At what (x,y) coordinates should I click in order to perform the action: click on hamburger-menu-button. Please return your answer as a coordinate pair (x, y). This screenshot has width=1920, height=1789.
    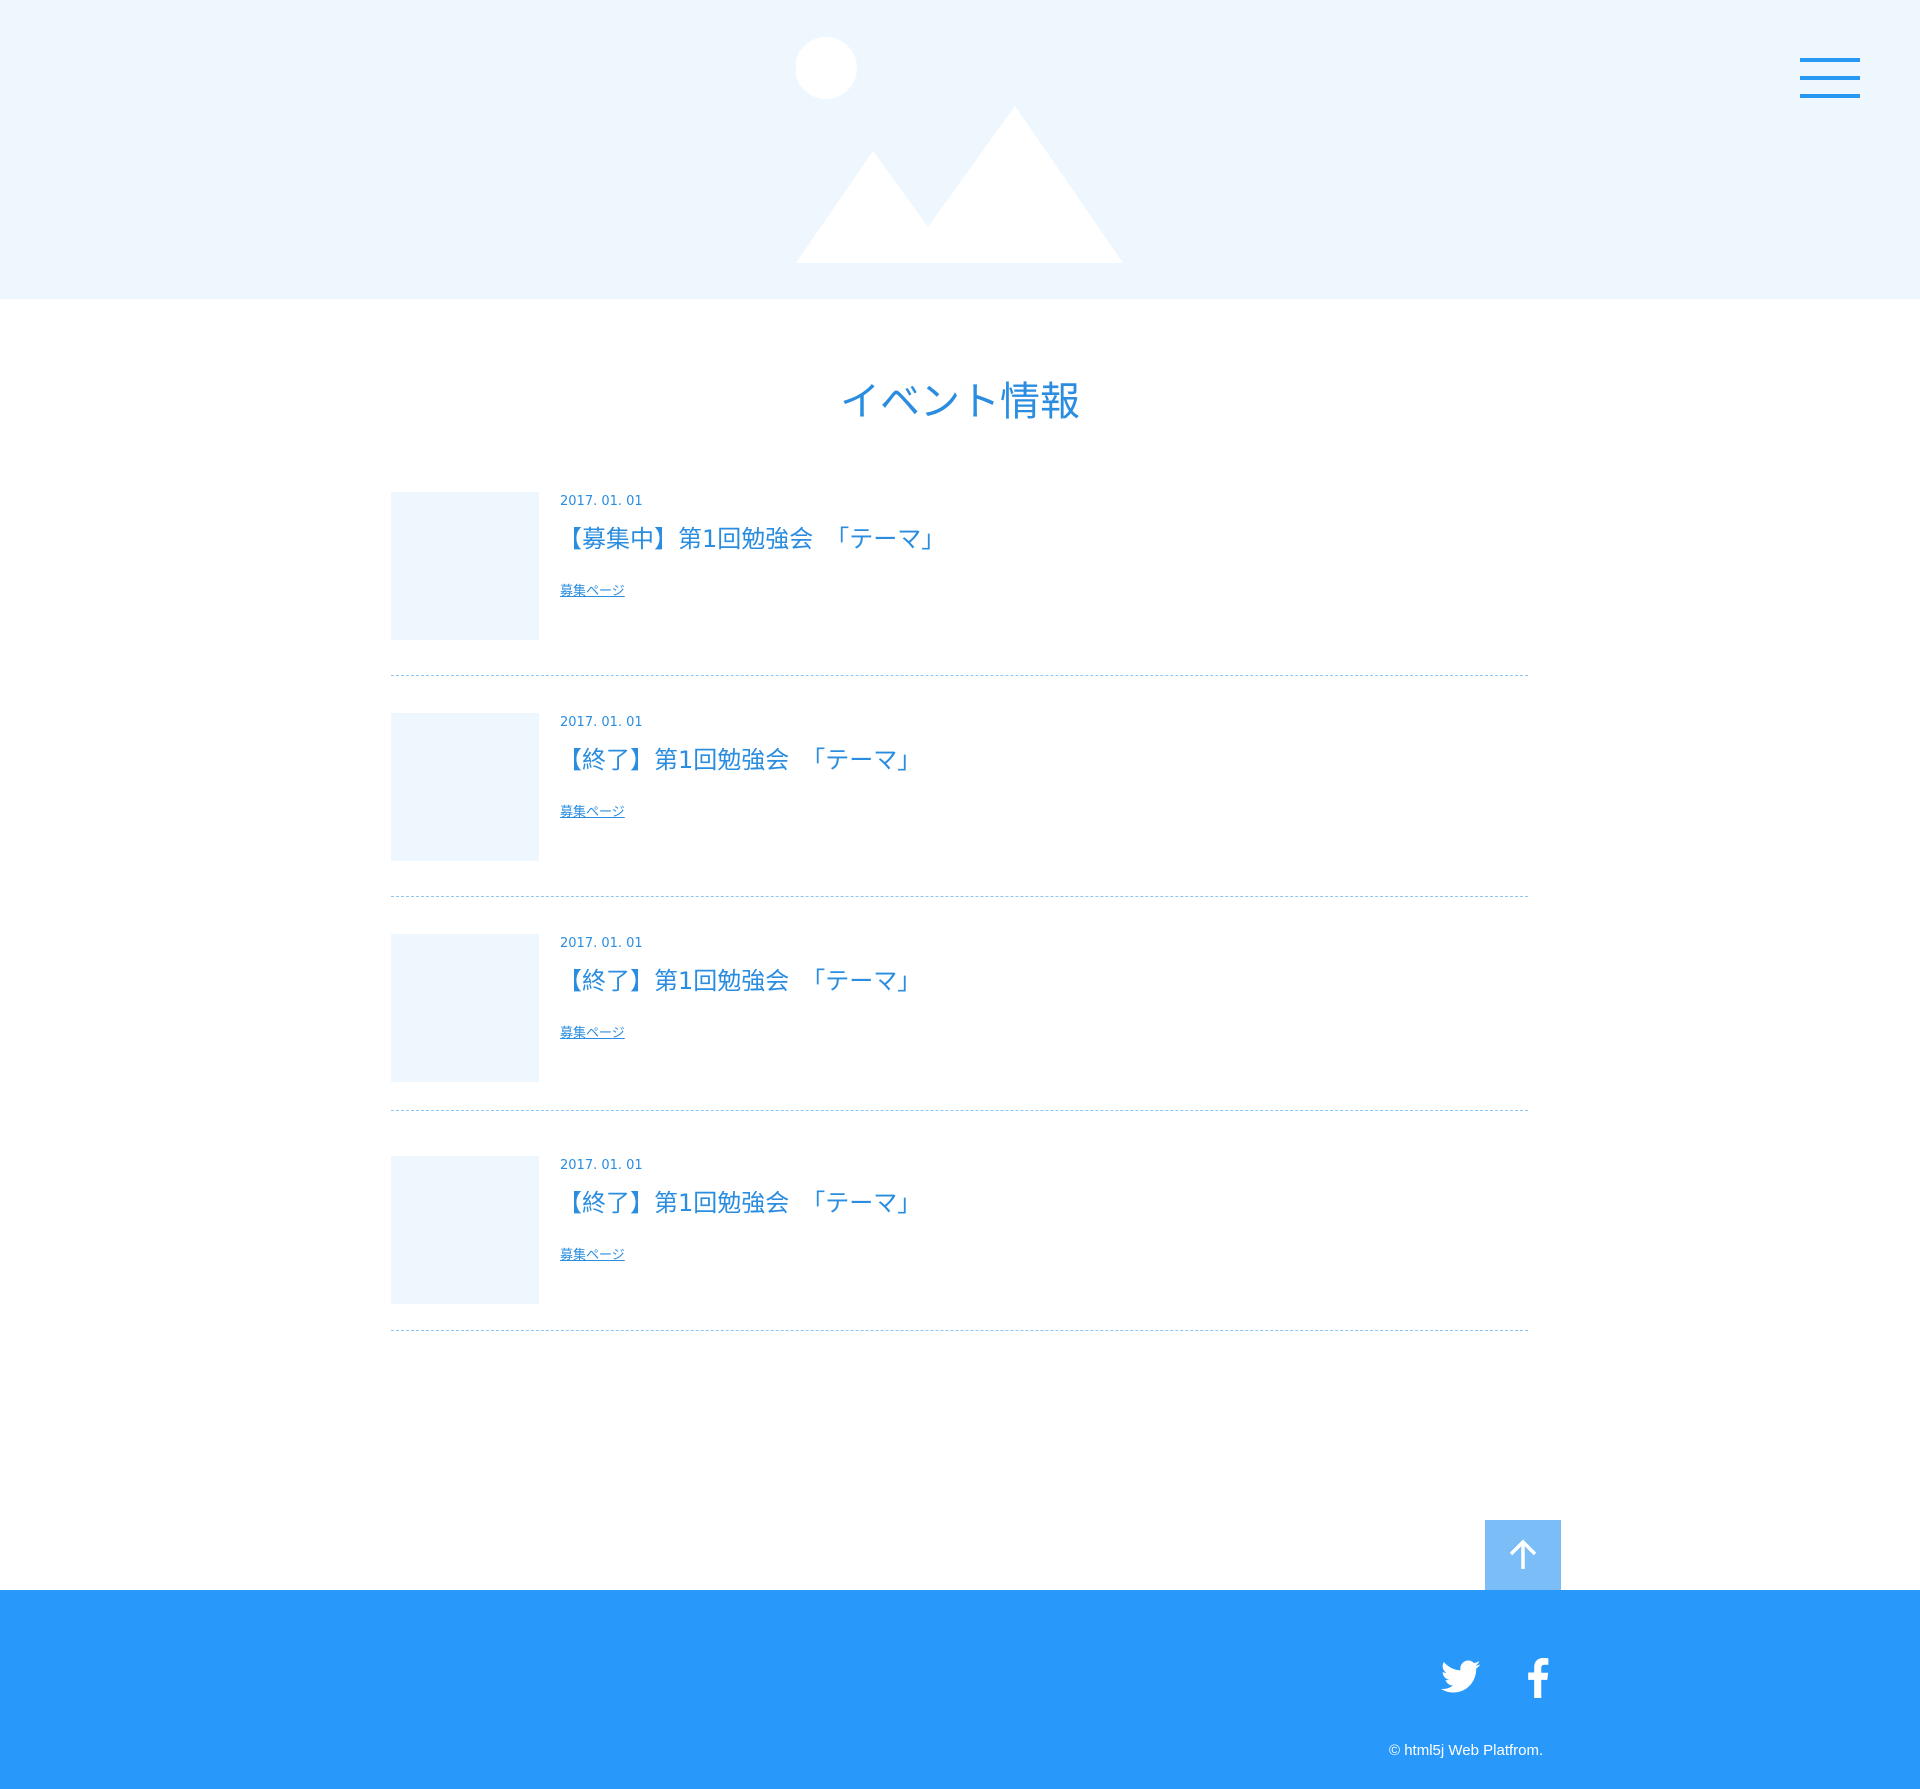
    Looking at the image, I should click on (1826, 81).